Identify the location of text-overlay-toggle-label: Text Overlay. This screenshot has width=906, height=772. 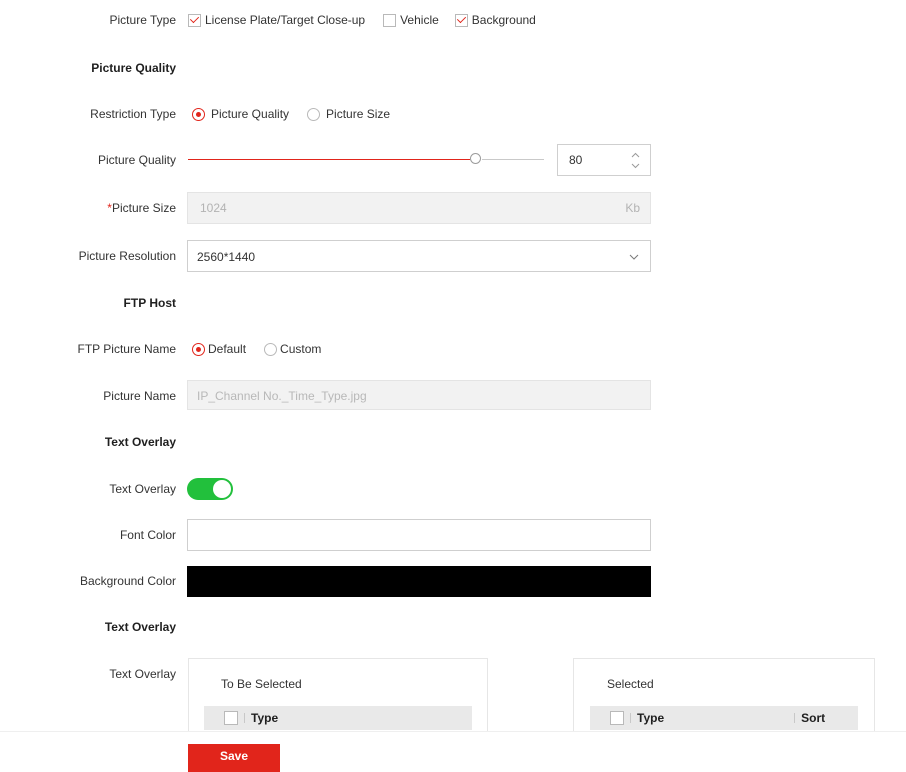
(142, 489).